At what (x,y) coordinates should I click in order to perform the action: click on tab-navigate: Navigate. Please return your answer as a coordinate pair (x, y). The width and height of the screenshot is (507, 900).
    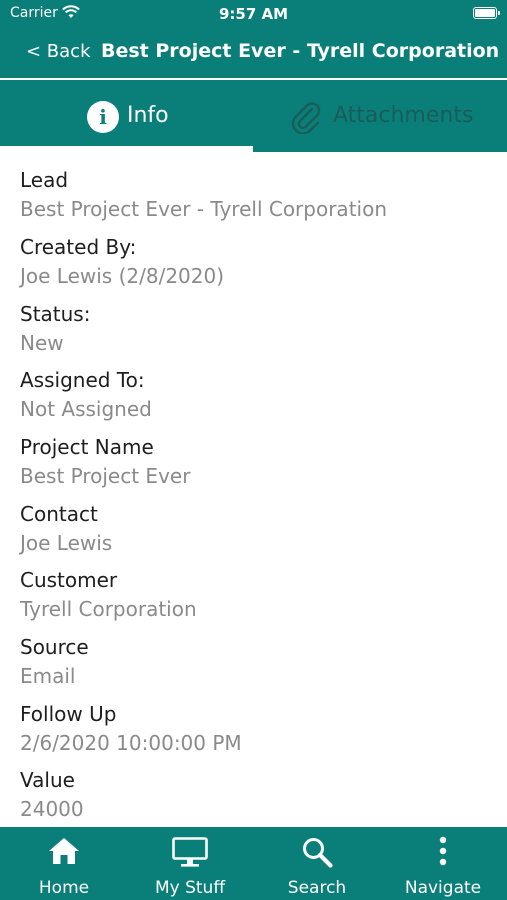
    Looking at the image, I should click on (443, 863).